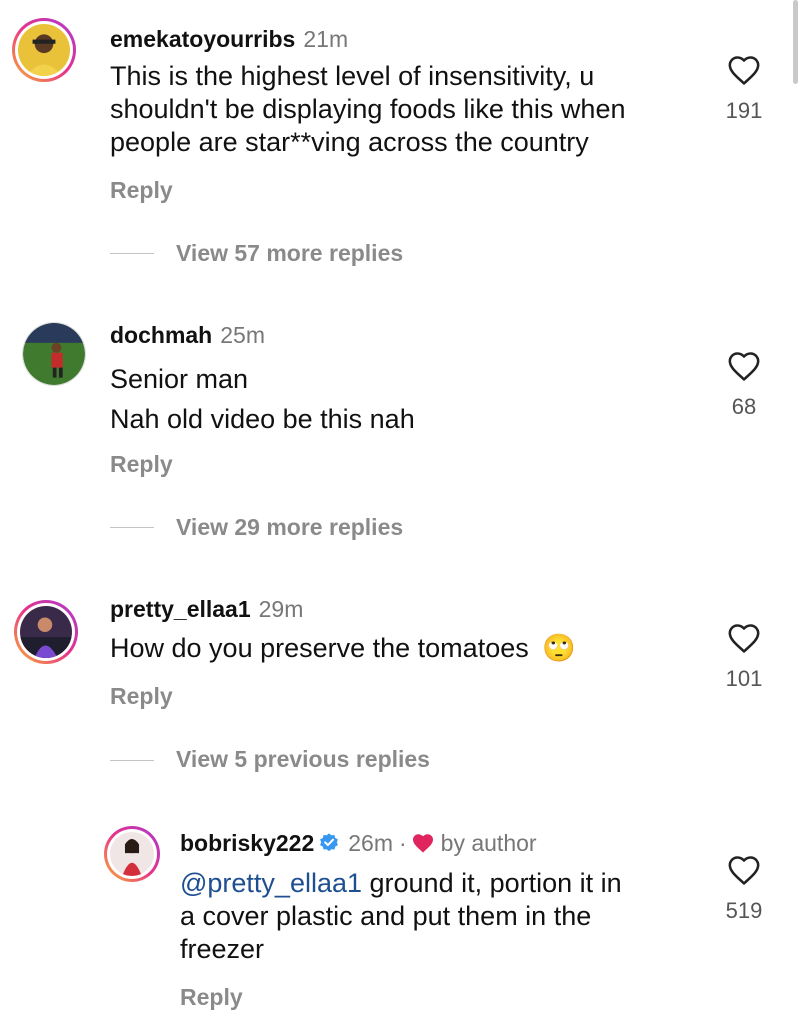  Describe the element at coordinates (744, 385) in the screenshot. I see `like-button: 68` at that location.